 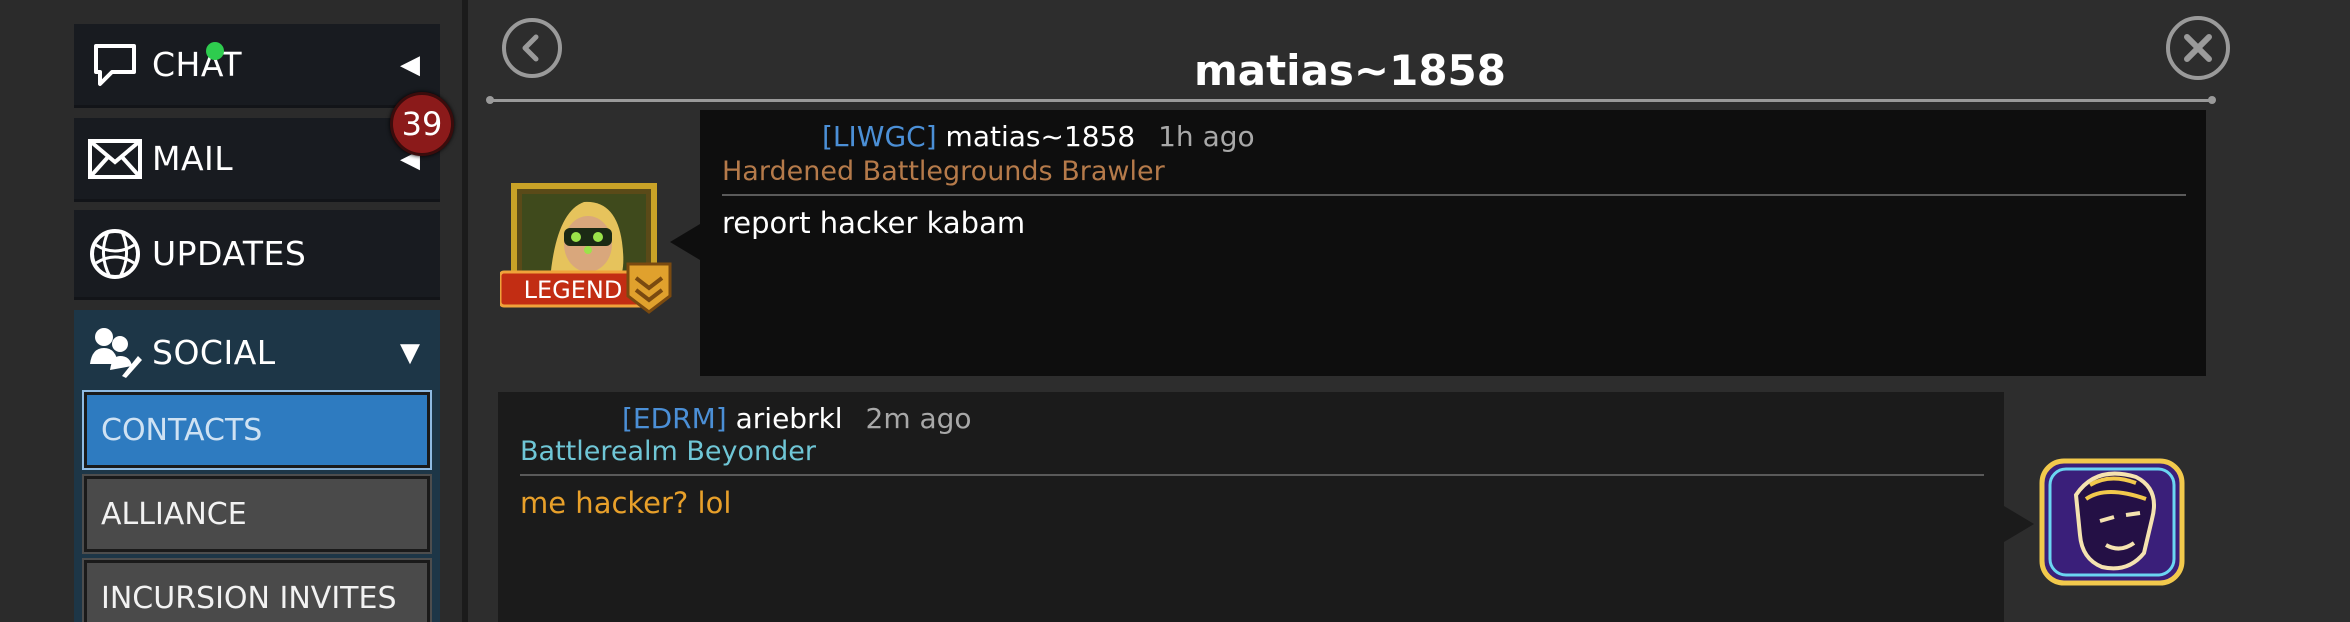 I want to click on close-icon, so click(x=2198, y=48).